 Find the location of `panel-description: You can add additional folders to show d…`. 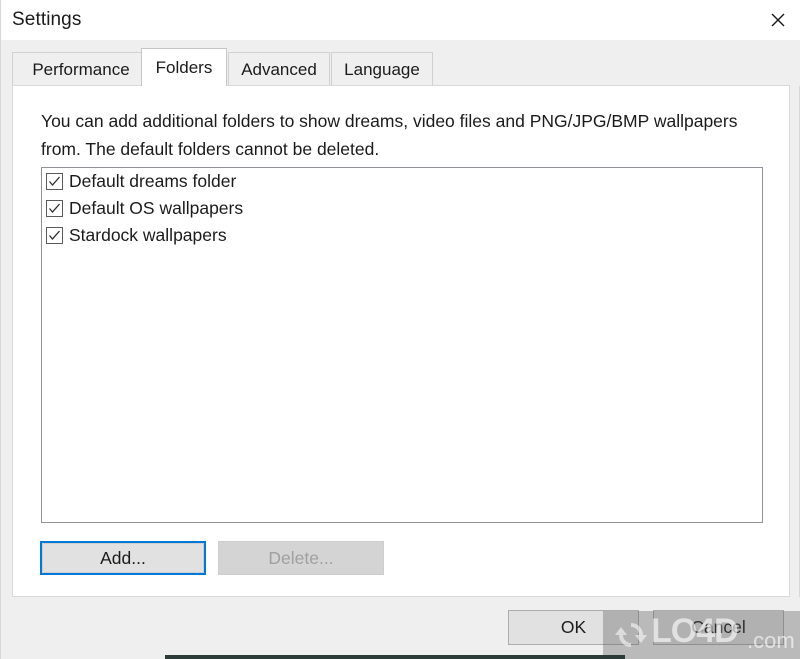

panel-description: You can add additional folders to show d… is located at coordinates (389, 135).